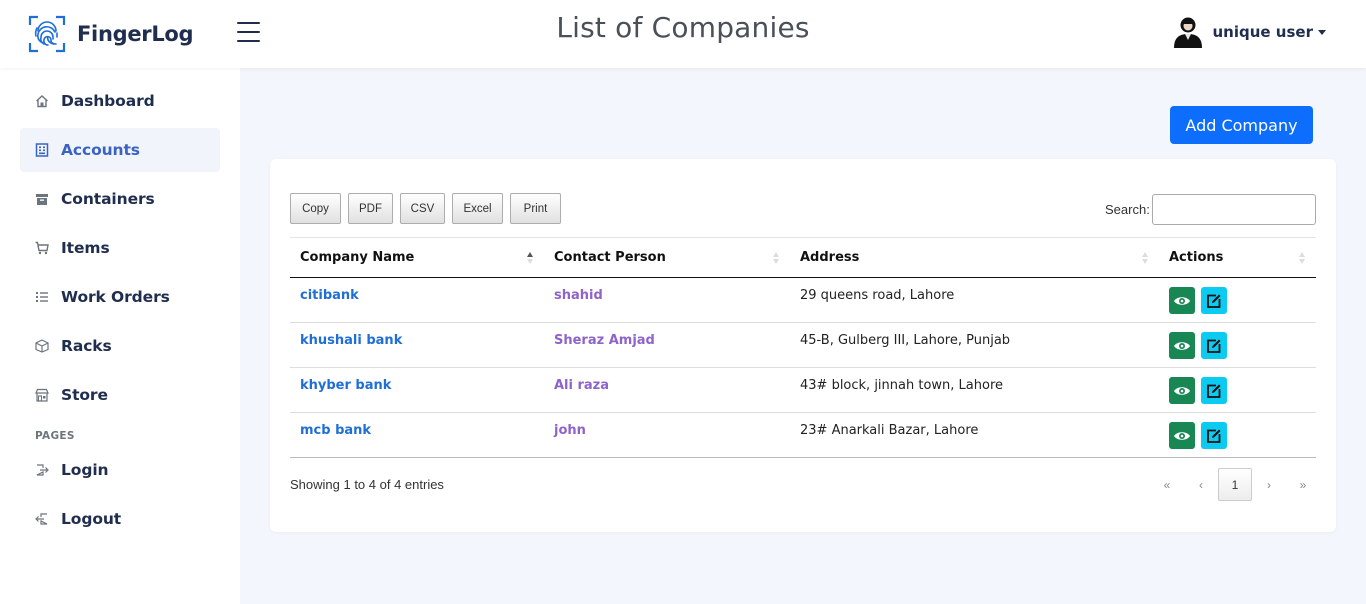 The image size is (1366, 604). Describe the element at coordinates (315, 208) in the screenshot. I see `copy-button: Copy` at that location.